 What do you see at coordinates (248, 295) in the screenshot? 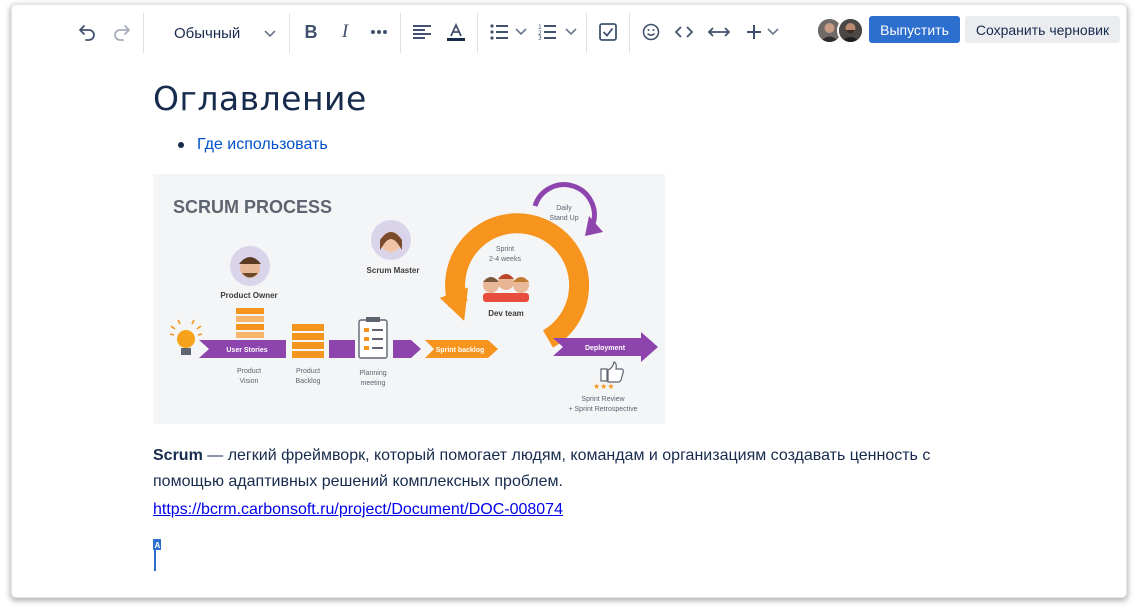
I see `product-owner-label: Product Owner` at bounding box center [248, 295].